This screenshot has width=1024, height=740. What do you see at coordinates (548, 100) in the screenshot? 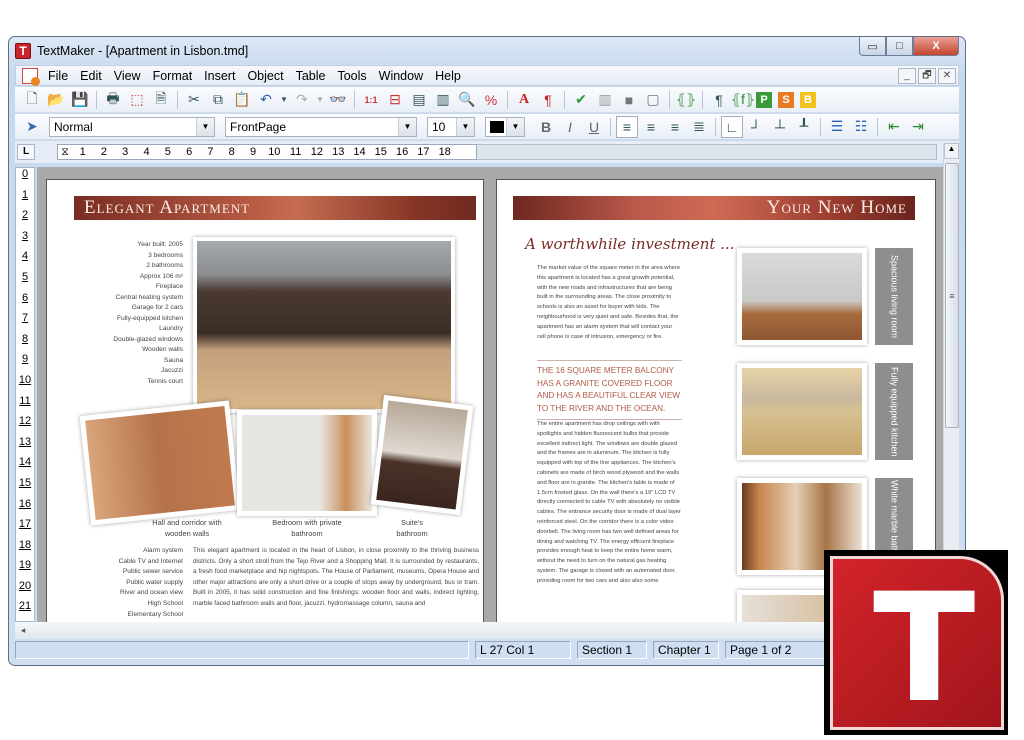
I see `paragraph-format-icon: ¶` at bounding box center [548, 100].